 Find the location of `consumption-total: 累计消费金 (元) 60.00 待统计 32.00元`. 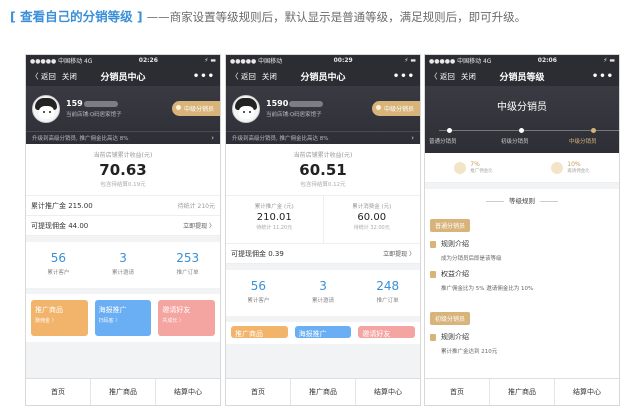

consumption-total: 累计消费金 (元) 60.00 待统计 32.00元 is located at coordinates (371, 219).